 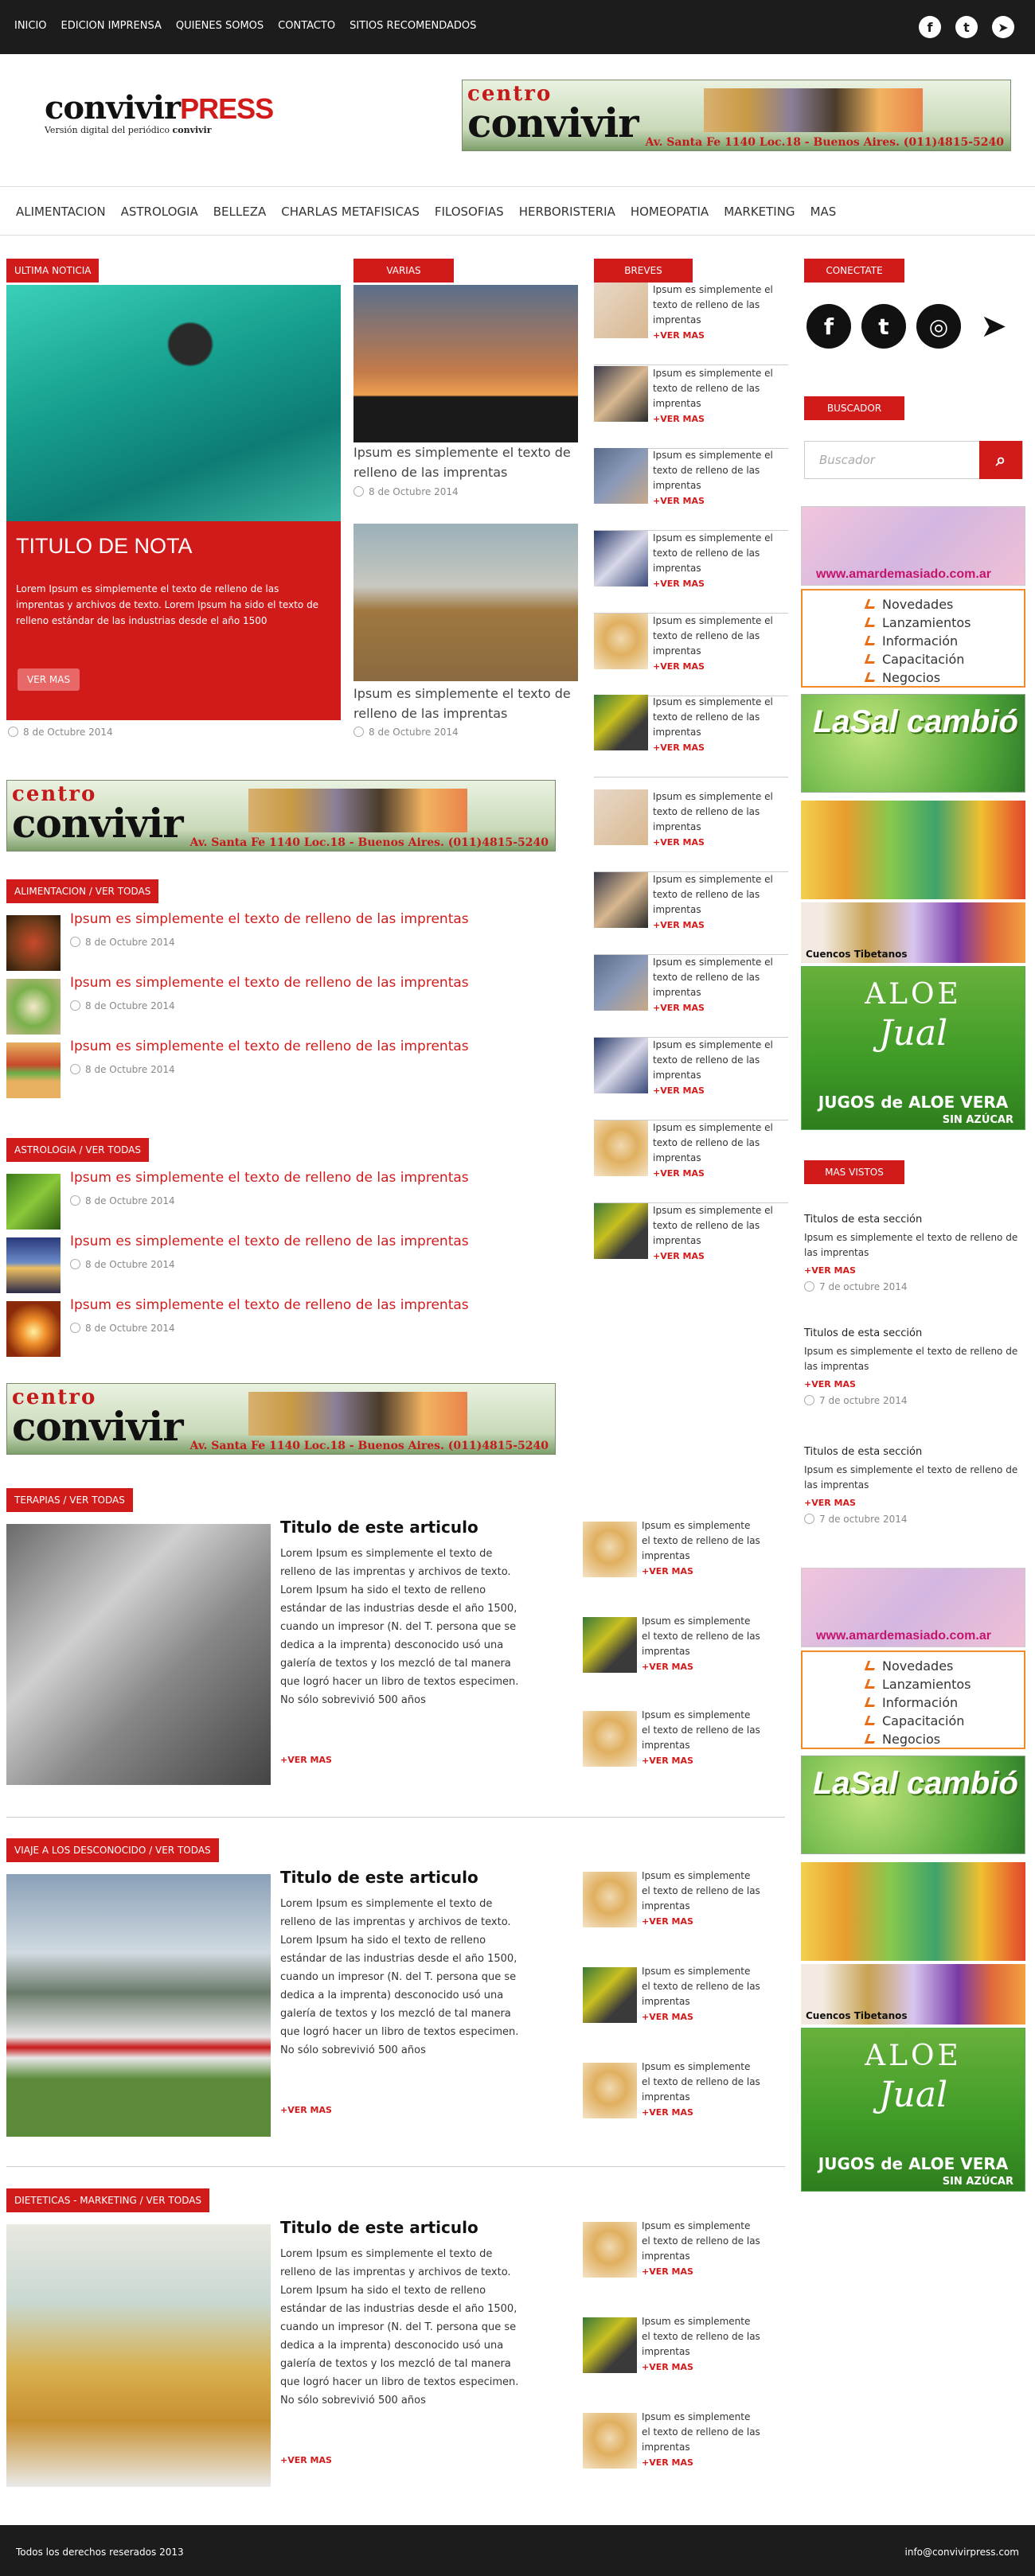 What do you see at coordinates (138, 2005) in the screenshot?
I see `train-photo` at bounding box center [138, 2005].